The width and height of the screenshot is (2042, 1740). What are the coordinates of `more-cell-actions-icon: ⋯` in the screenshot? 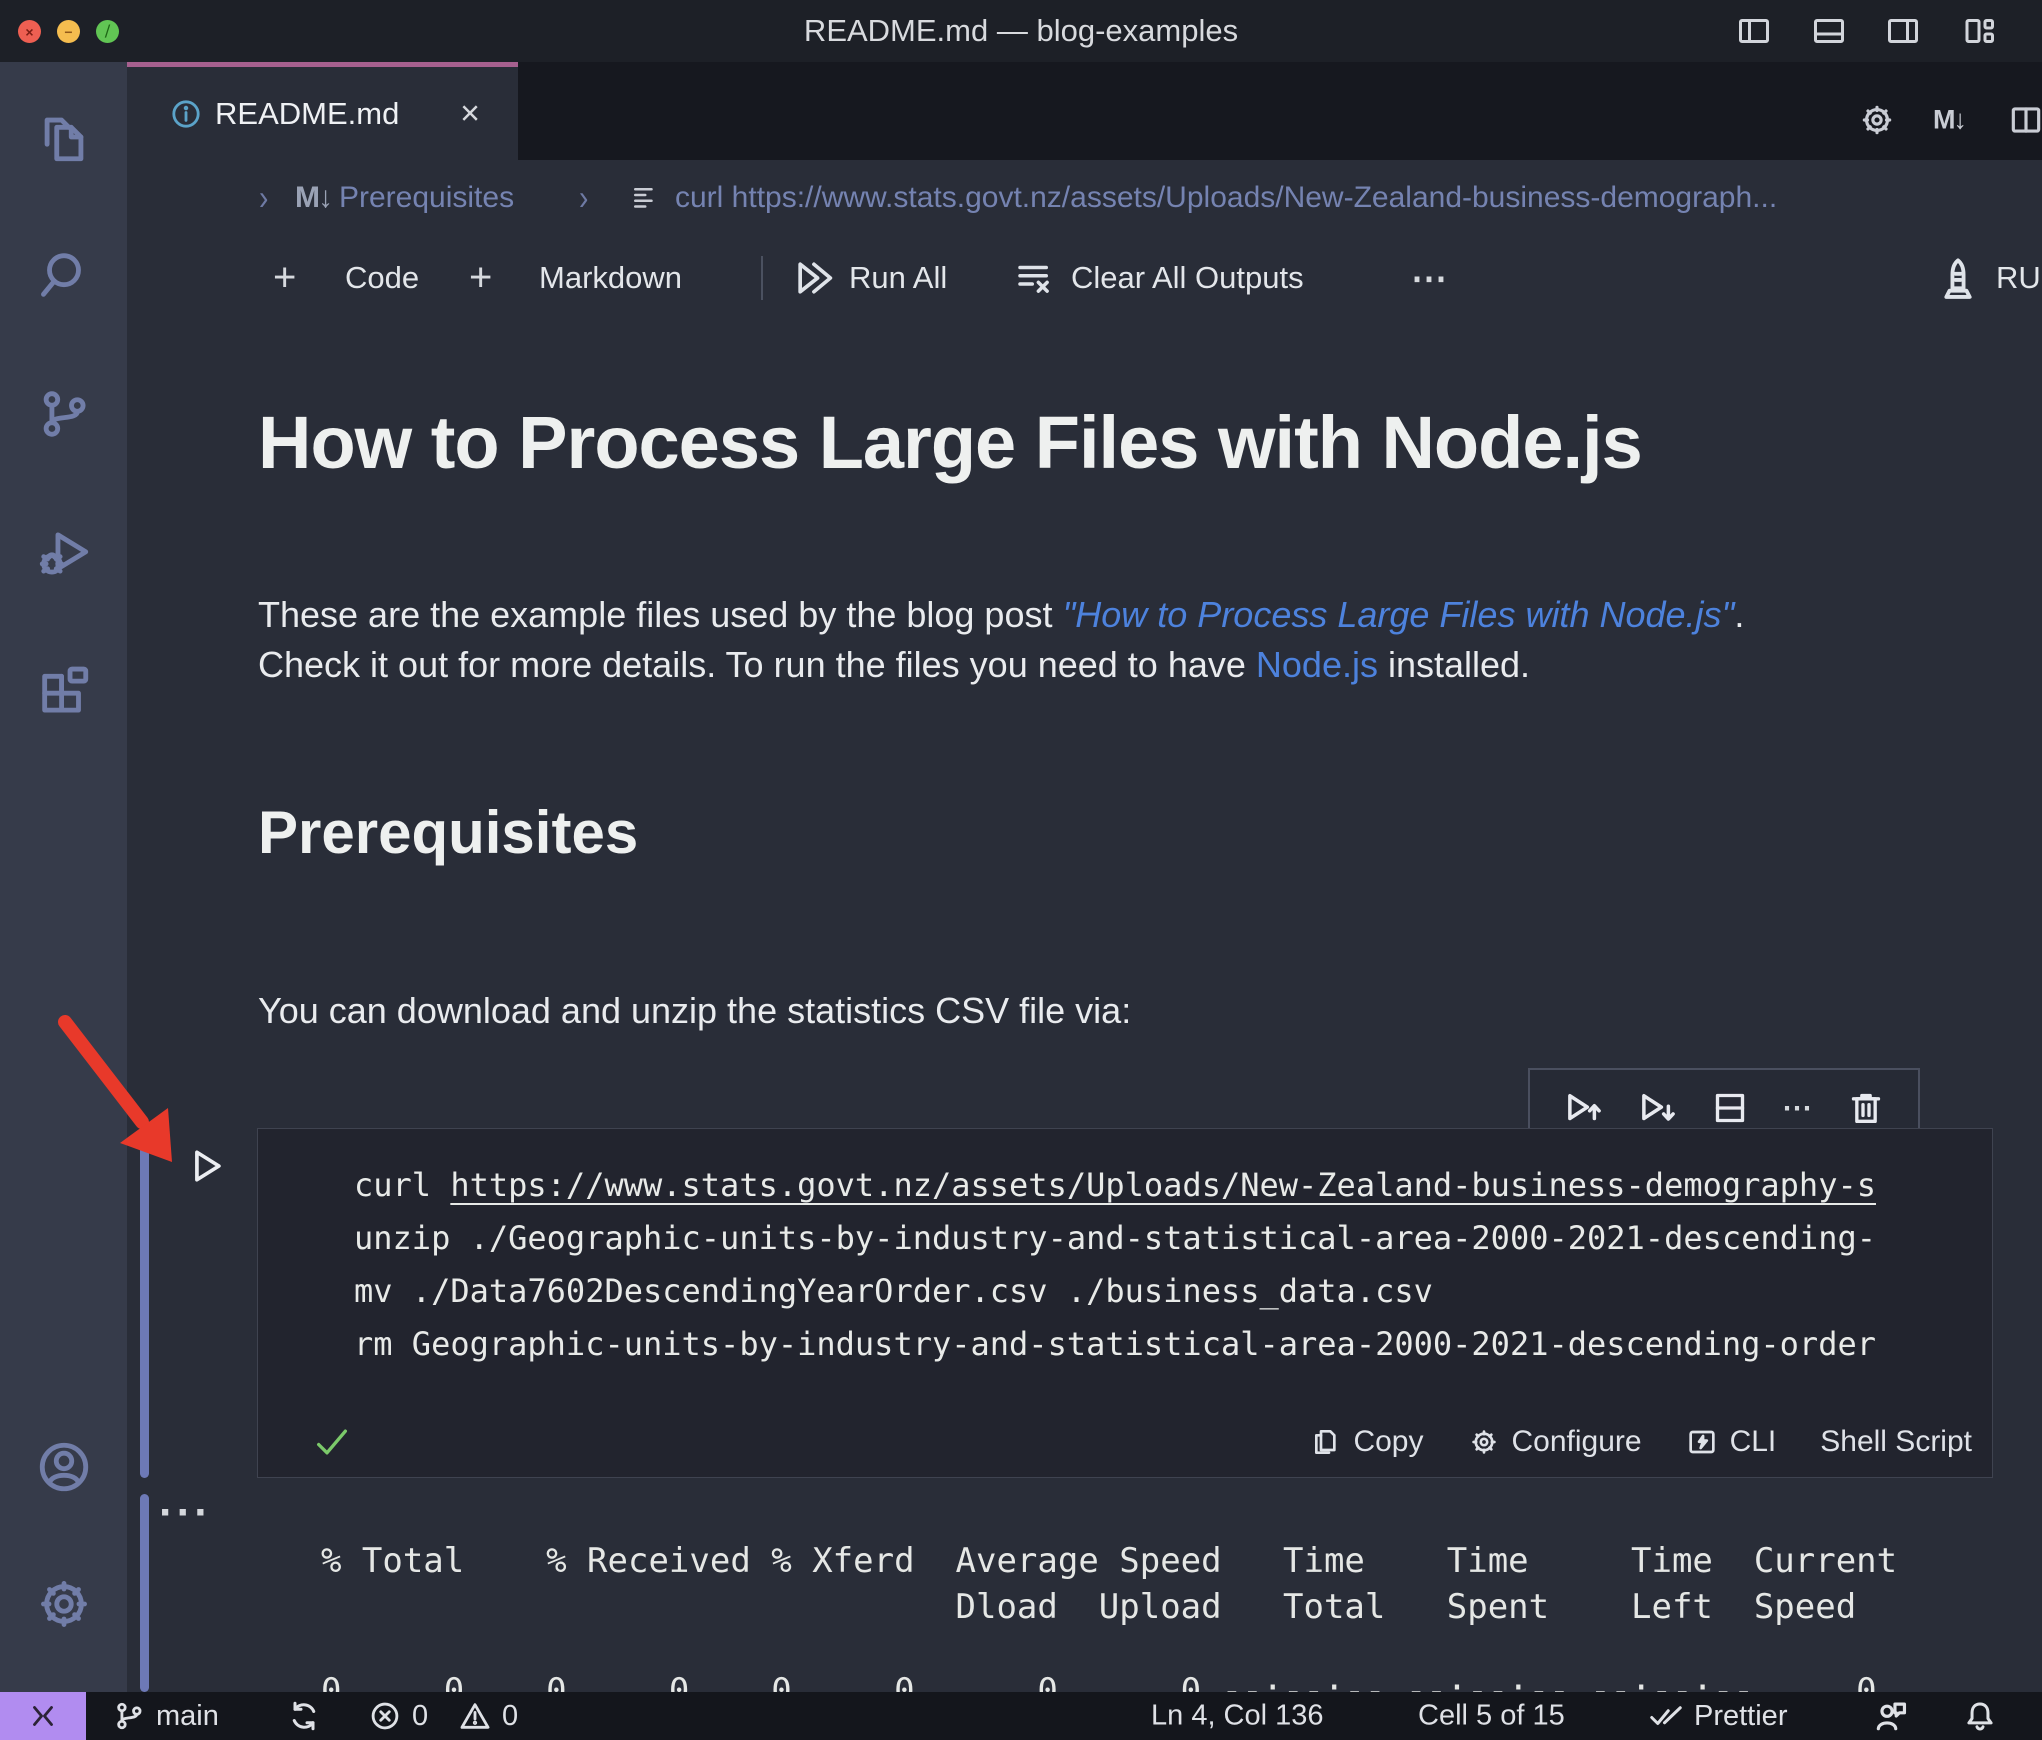 It's located at (1798, 1108).